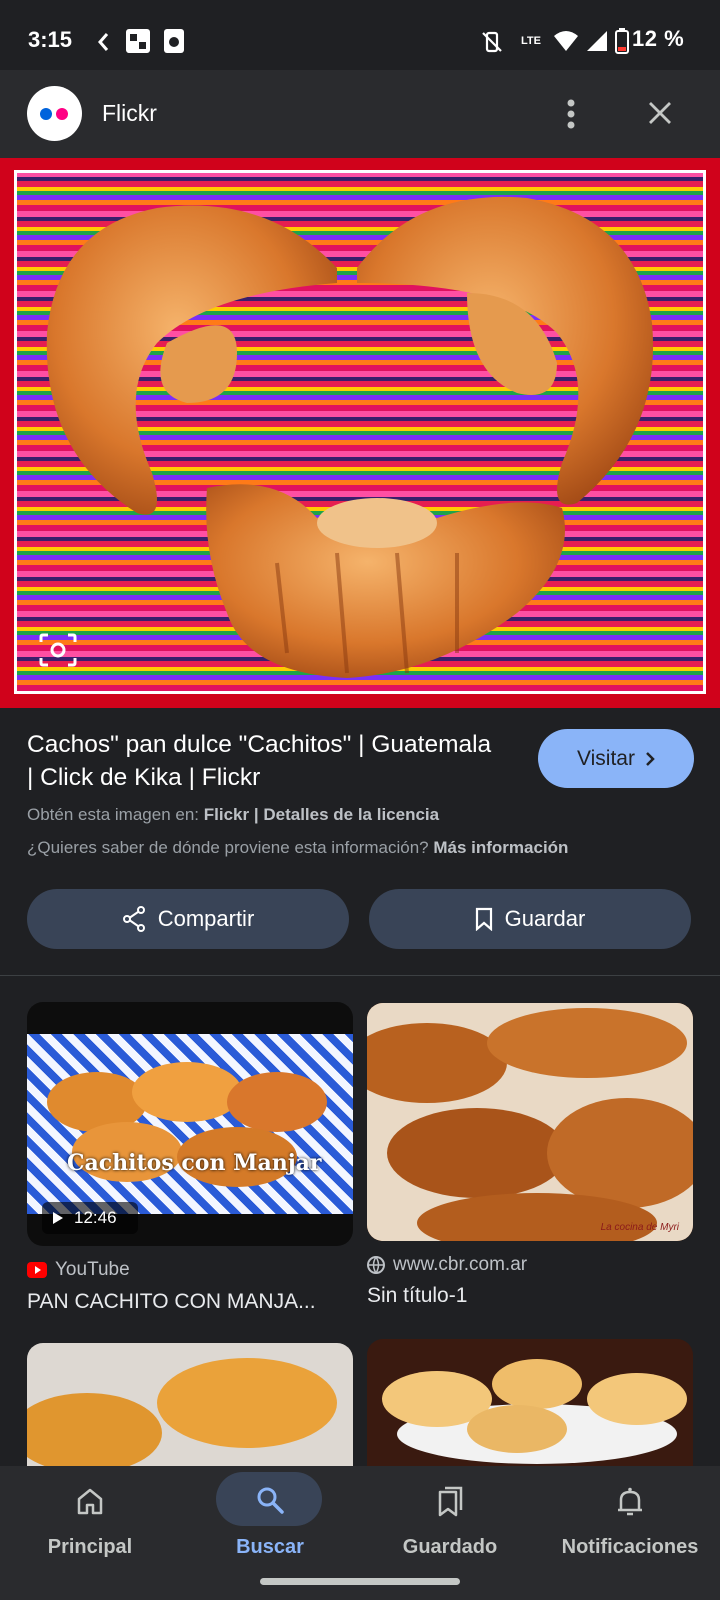  Describe the element at coordinates (90, 1547) in the screenshot. I see `nav-label: Principal` at that location.